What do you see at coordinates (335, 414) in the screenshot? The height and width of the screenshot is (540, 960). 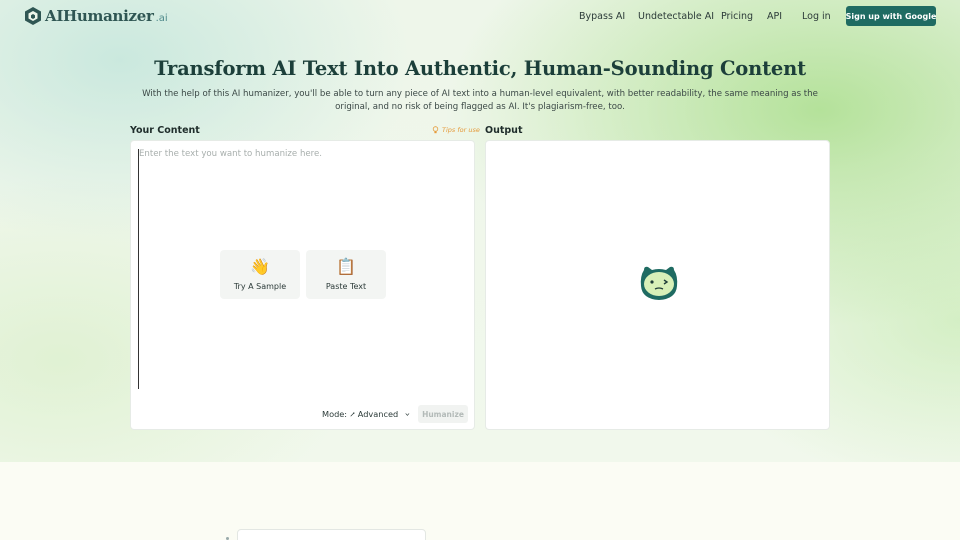 I see `mode-label: Mode:` at bounding box center [335, 414].